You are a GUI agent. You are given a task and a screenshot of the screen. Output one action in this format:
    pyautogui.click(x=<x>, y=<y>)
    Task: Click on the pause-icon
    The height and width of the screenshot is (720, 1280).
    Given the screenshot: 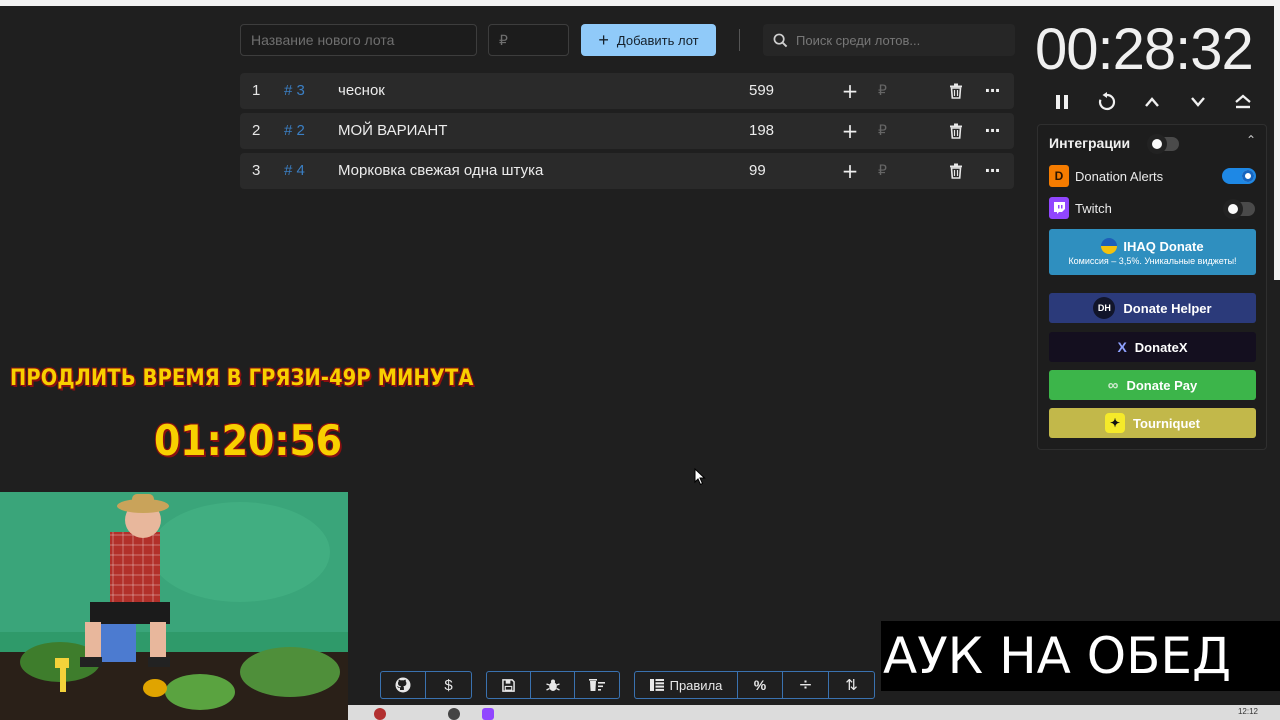 What is the action you would take?
    pyautogui.click(x=1062, y=102)
    